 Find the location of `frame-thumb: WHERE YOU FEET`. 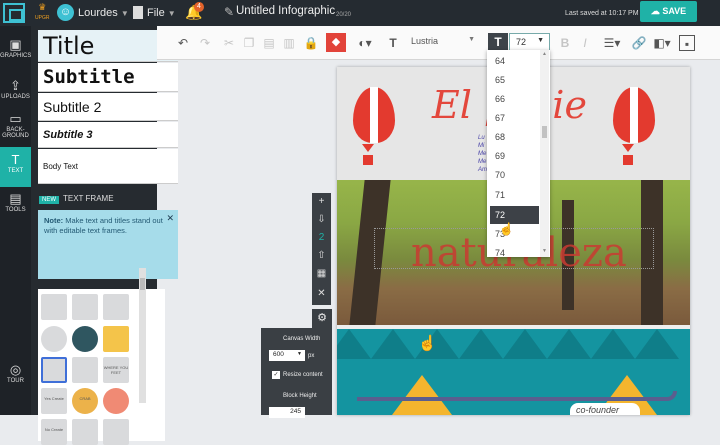

frame-thumb: WHERE YOU FEET is located at coordinates (116, 370).